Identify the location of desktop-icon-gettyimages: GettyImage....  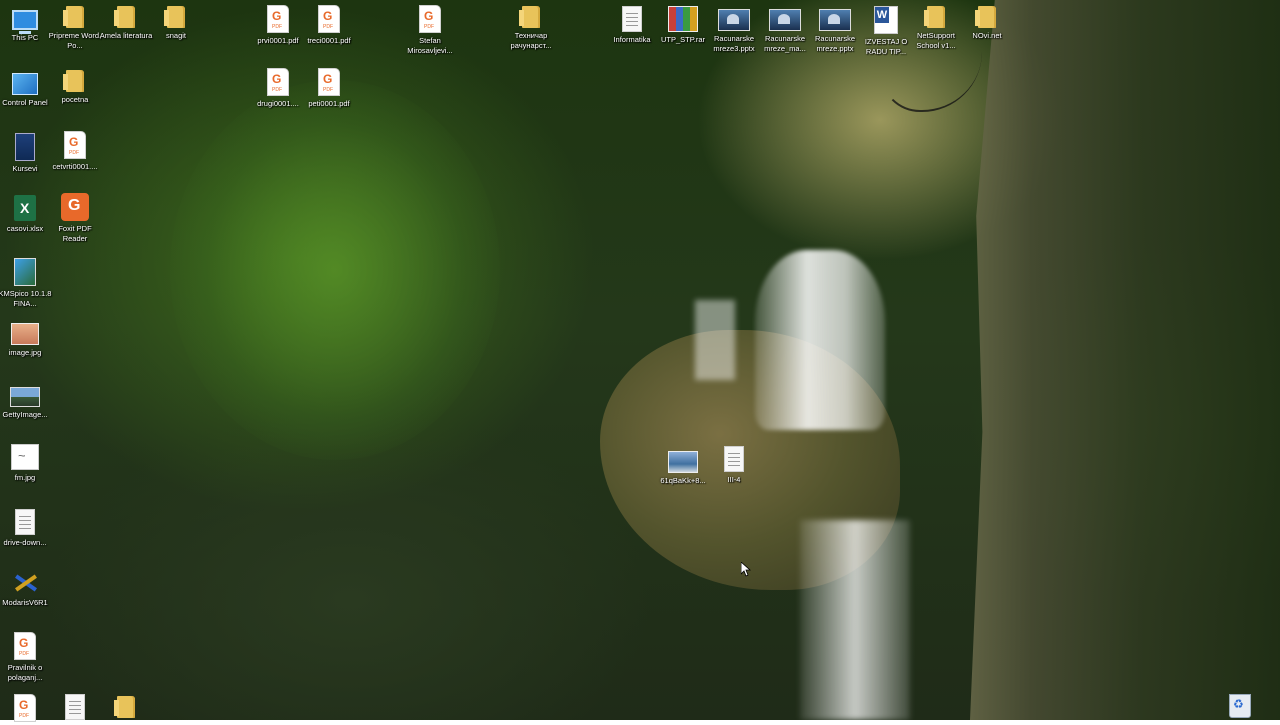
(26, 401).